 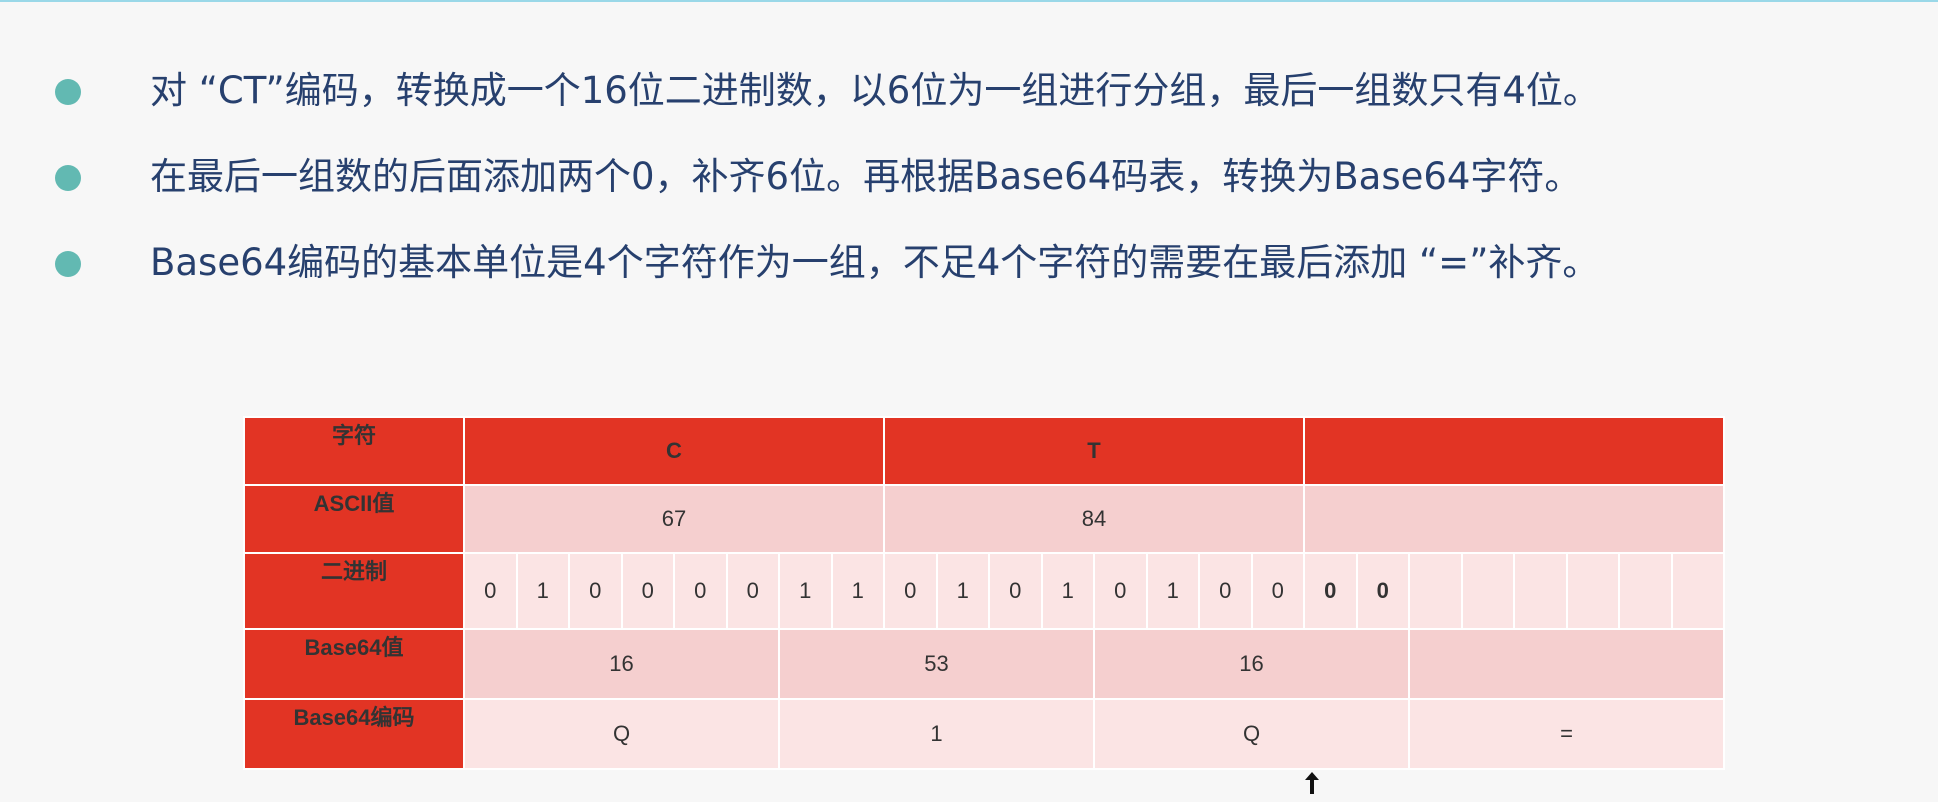 I want to click on base64-value-cell, so click(x=1566, y=664).